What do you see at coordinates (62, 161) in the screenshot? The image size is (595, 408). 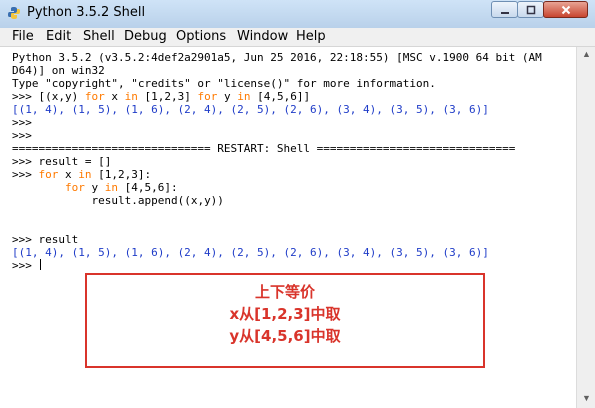 I see `input-line: >>> result = []` at bounding box center [62, 161].